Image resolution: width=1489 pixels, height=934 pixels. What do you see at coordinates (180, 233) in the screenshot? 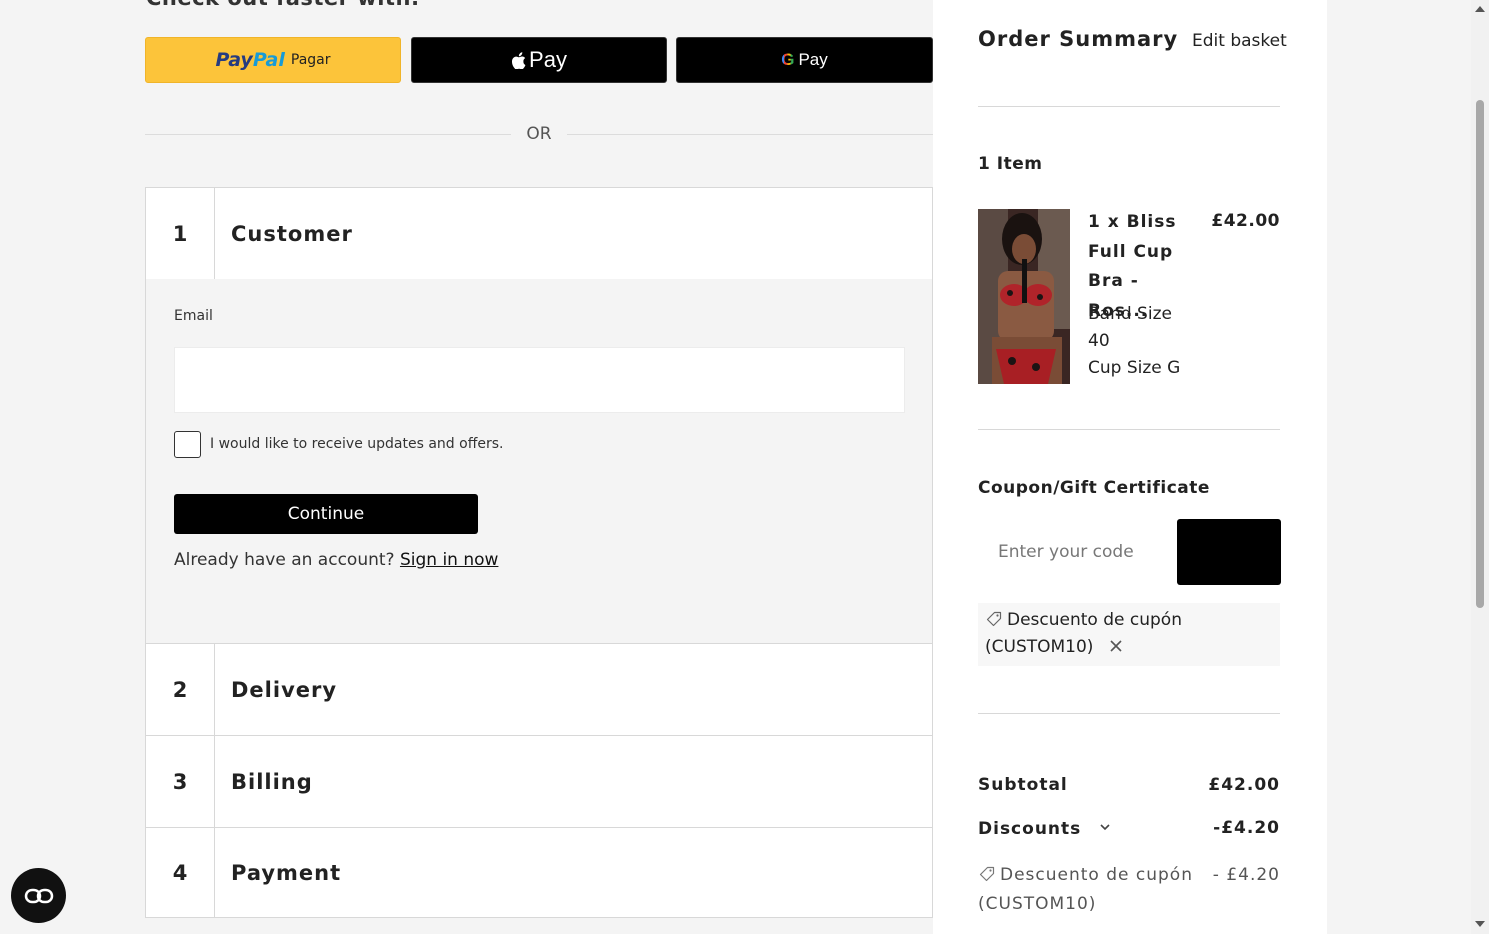
I see `step-number: 1` at bounding box center [180, 233].